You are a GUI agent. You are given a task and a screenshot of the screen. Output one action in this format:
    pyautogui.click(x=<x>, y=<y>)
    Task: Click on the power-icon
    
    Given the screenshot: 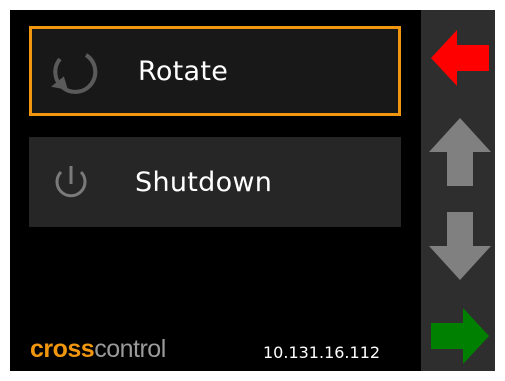 What is the action you would take?
    pyautogui.click(x=71, y=182)
    